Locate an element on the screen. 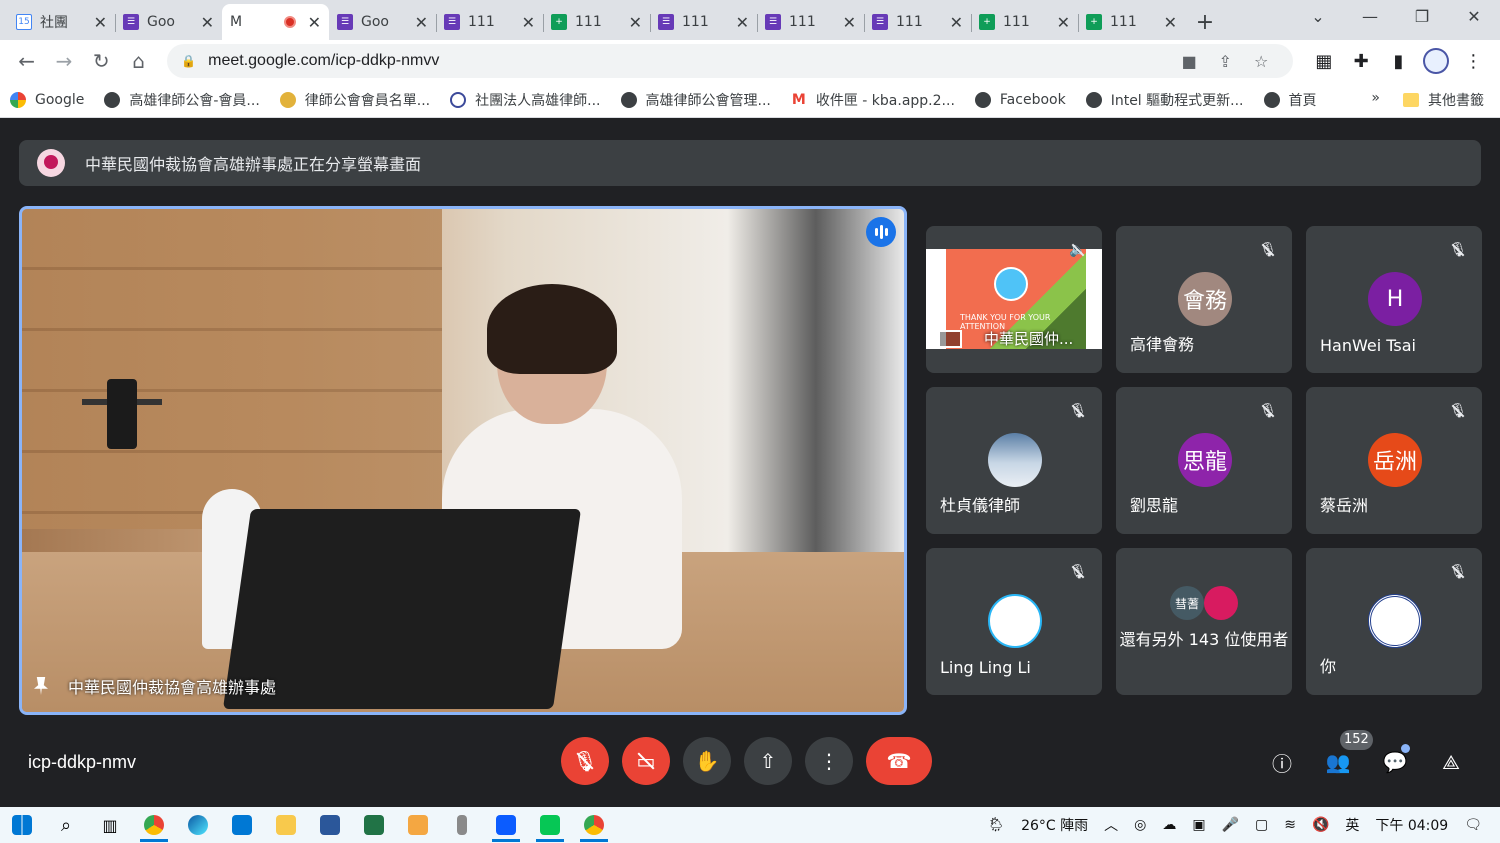 The height and width of the screenshot is (843, 1500). taskbar-edge is located at coordinates (198, 825).